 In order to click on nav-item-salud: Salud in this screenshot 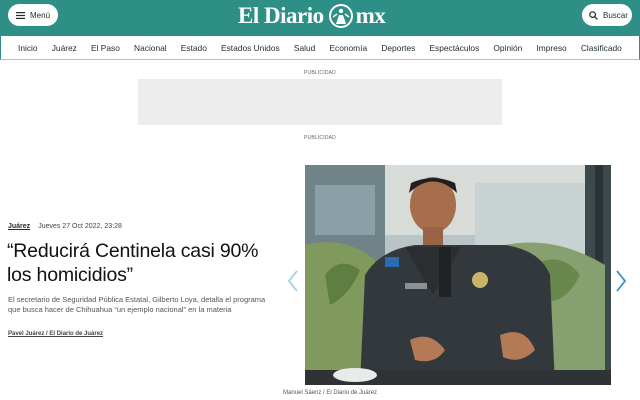, I will do `click(304, 48)`.